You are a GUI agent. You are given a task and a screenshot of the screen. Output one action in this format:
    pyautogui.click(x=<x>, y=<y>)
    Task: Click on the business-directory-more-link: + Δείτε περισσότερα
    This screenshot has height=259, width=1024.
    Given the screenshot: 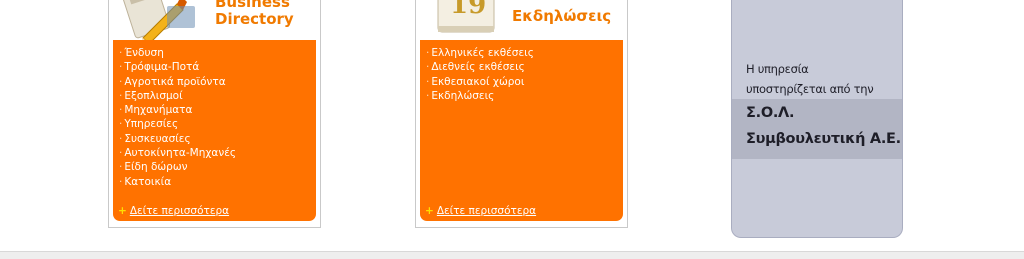 What is the action you would take?
    pyautogui.click(x=173, y=211)
    